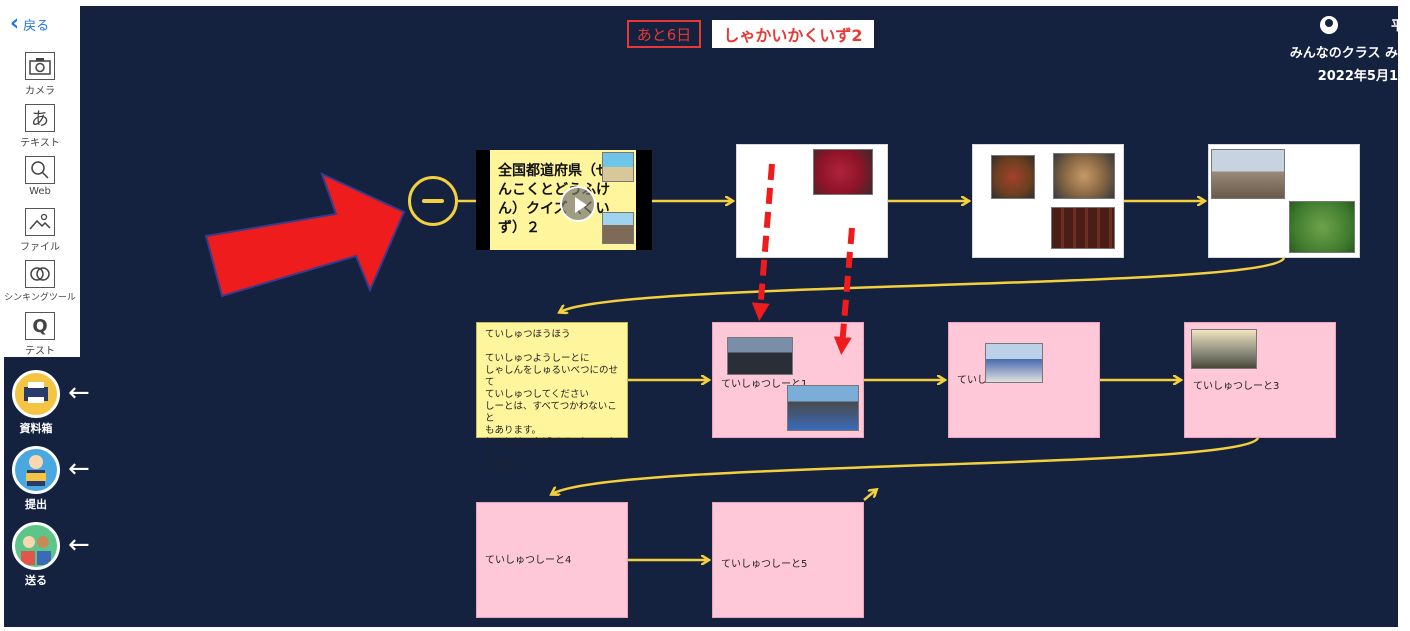  Describe the element at coordinates (1357, 76) in the screenshot. I see `date-label: 2022年5月1` at that location.